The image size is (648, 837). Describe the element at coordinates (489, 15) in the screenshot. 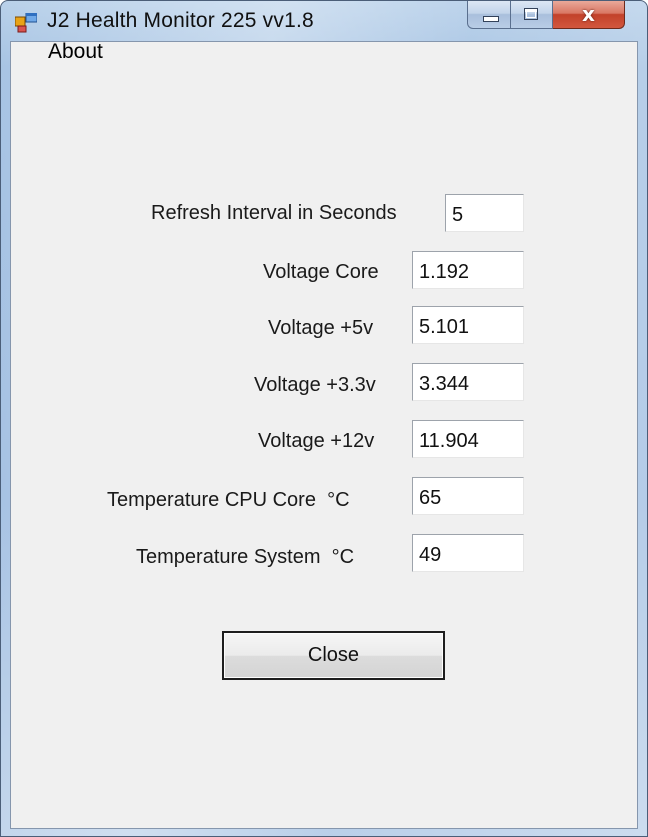

I see `minimize-button` at that location.